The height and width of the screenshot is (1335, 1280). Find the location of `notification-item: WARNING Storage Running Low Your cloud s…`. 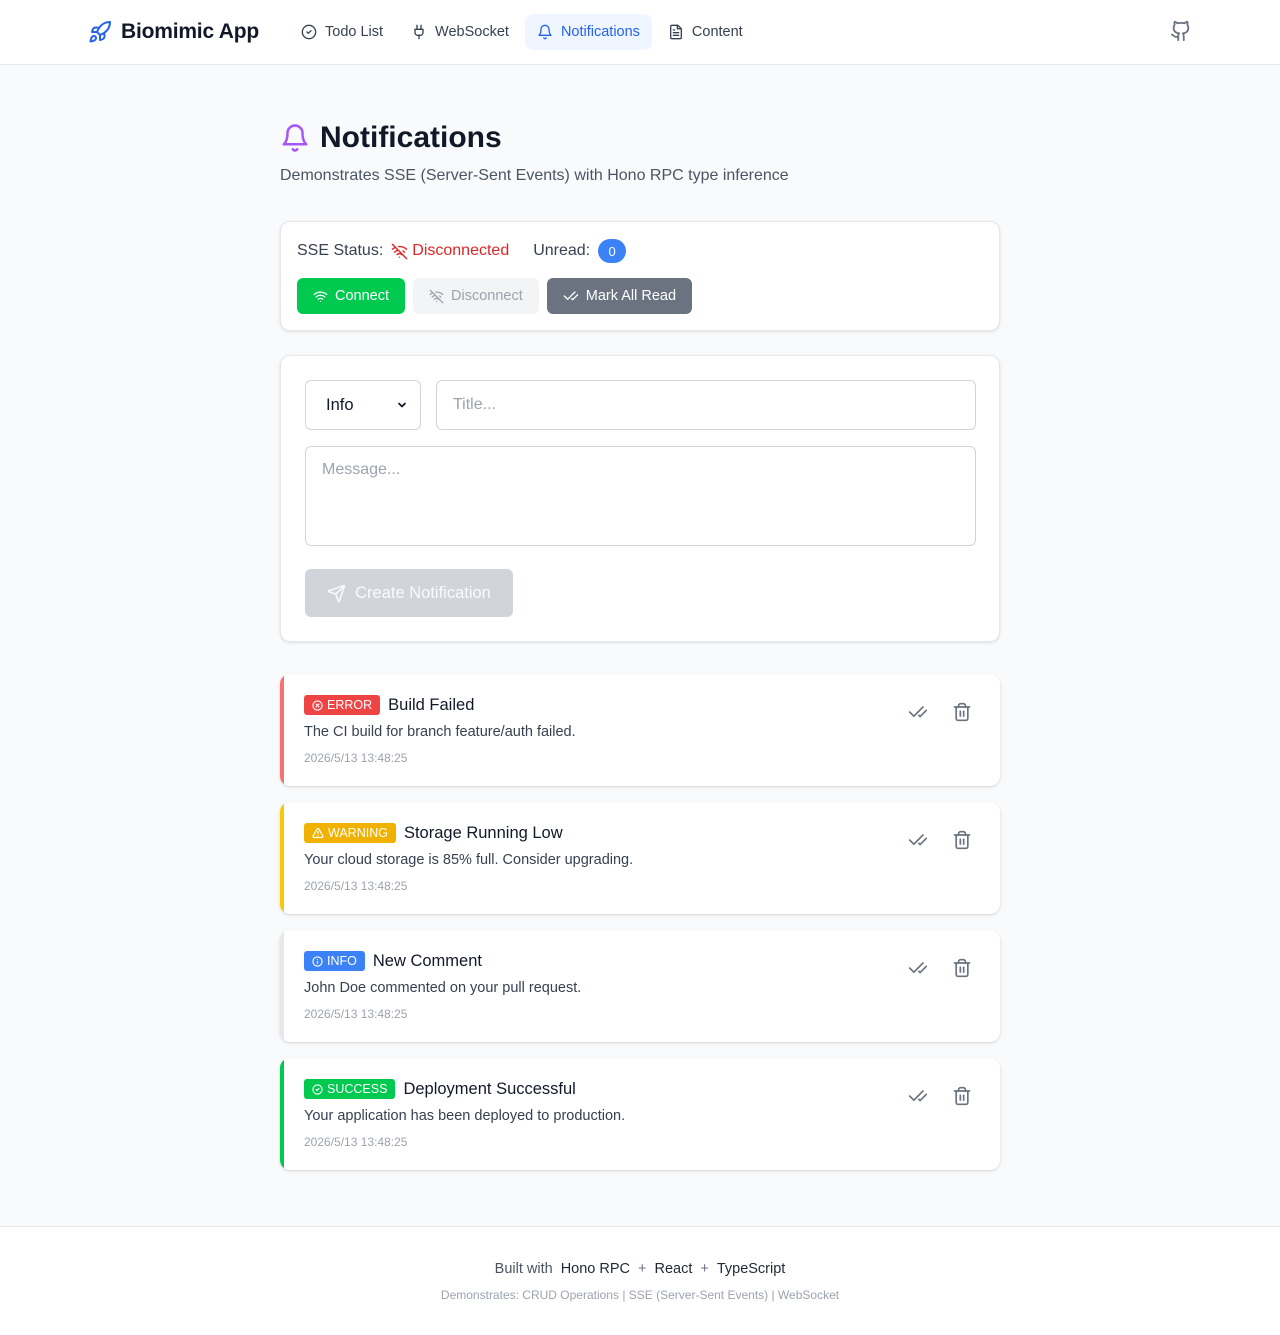

notification-item: WARNING Storage Running Low Your cloud s… is located at coordinates (640, 858).